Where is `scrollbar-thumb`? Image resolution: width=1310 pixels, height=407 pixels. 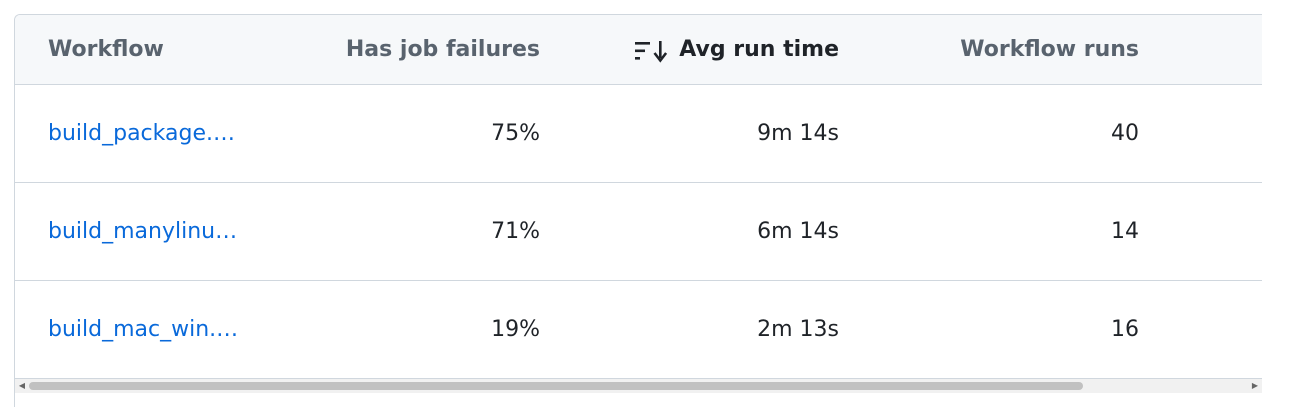 scrollbar-thumb is located at coordinates (556, 386).